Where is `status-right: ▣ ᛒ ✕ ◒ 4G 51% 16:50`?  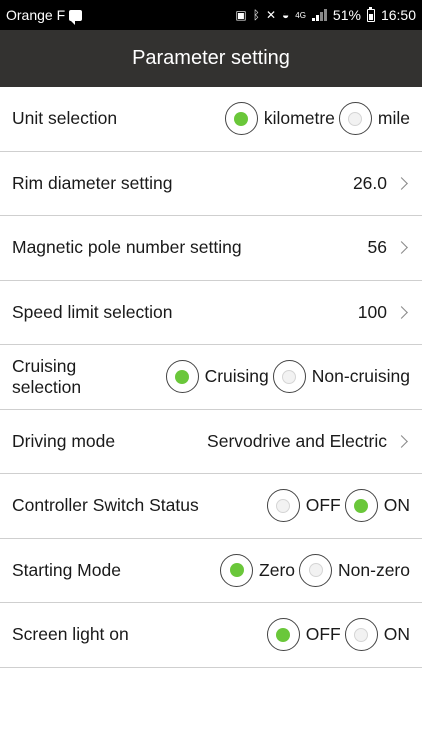
status-right: ▣ ᛒ ✕ ◒ 4G 51% 16:50 is located at coordinates (325, 14).